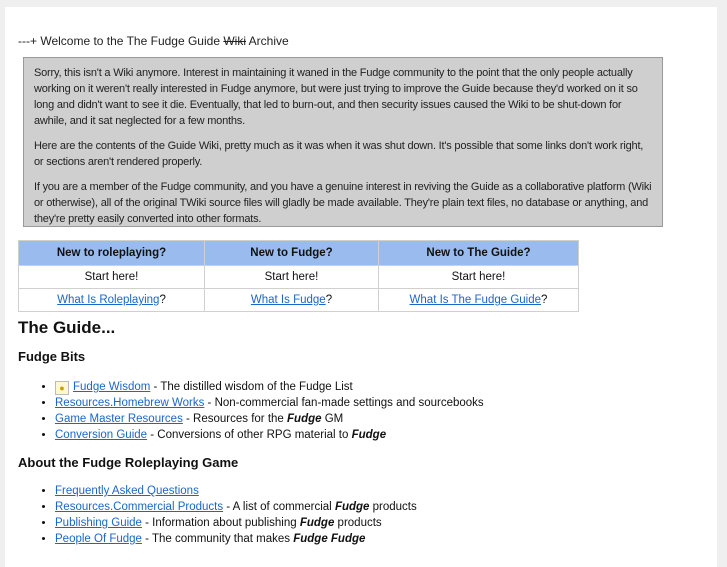 The image size is (727, 567). What do you see at coordinates (234, 41) in the screenshot?
I see `title-struck-word: Wiki` at bounding box center [234, 41].